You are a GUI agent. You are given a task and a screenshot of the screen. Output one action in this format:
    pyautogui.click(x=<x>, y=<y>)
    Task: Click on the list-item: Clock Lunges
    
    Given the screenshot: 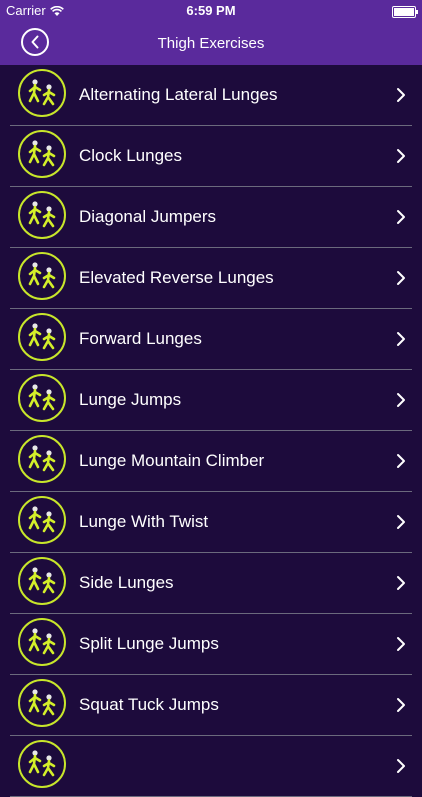 What is the action you would take?
    pyautogui.click(x=211, y=156)
    